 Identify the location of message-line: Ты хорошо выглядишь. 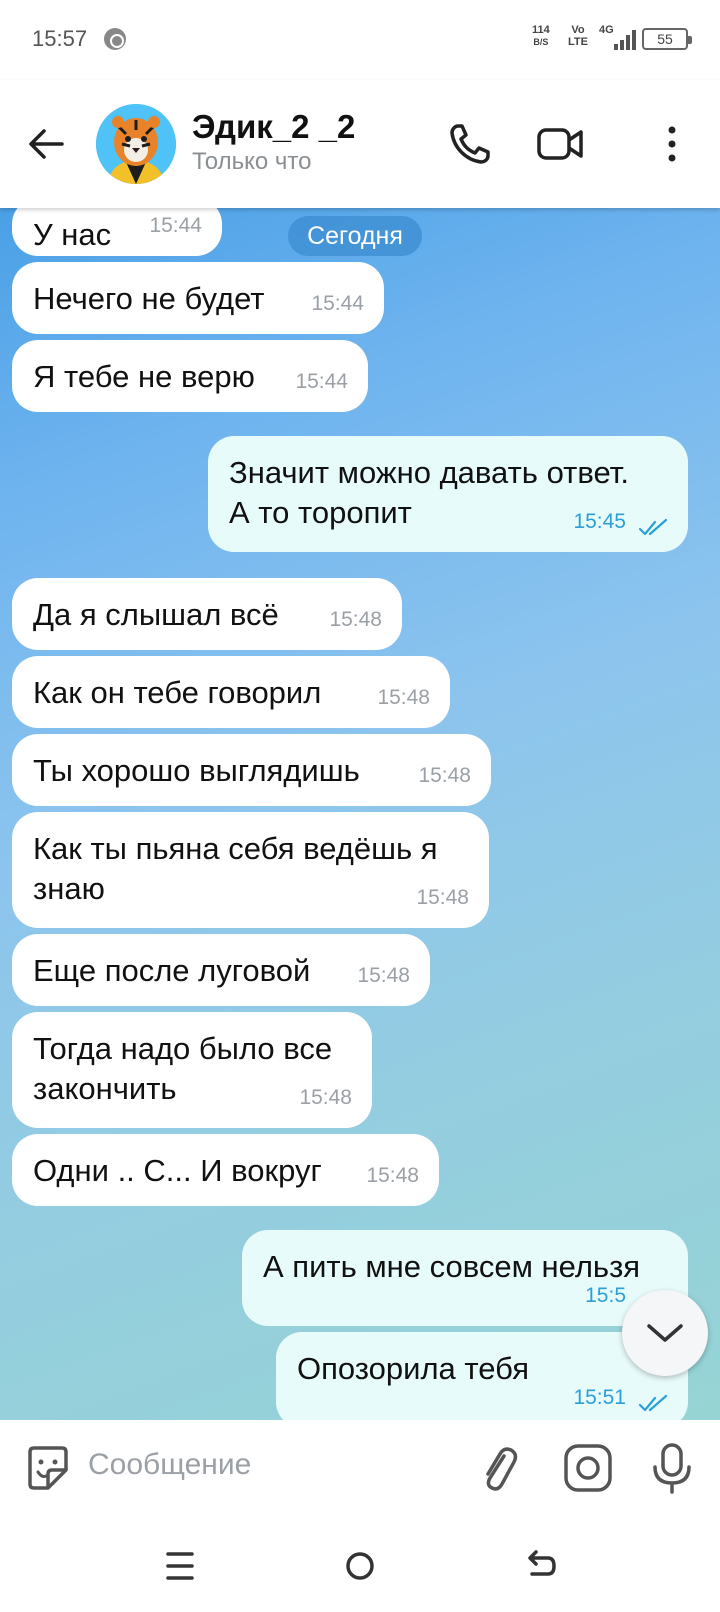
(196, 770).